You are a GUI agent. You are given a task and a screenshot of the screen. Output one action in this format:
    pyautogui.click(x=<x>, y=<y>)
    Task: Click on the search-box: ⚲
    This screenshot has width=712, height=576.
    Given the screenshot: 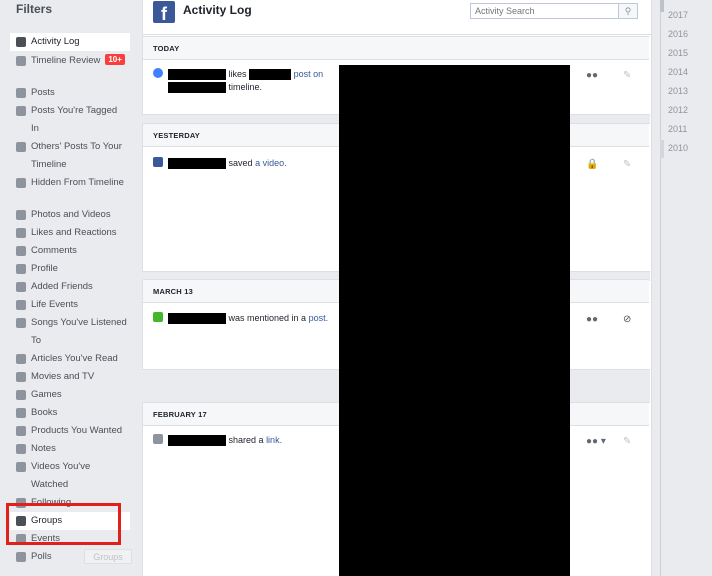 What is the action you would take?
    pyautogui.click(x=554, y=11)
    